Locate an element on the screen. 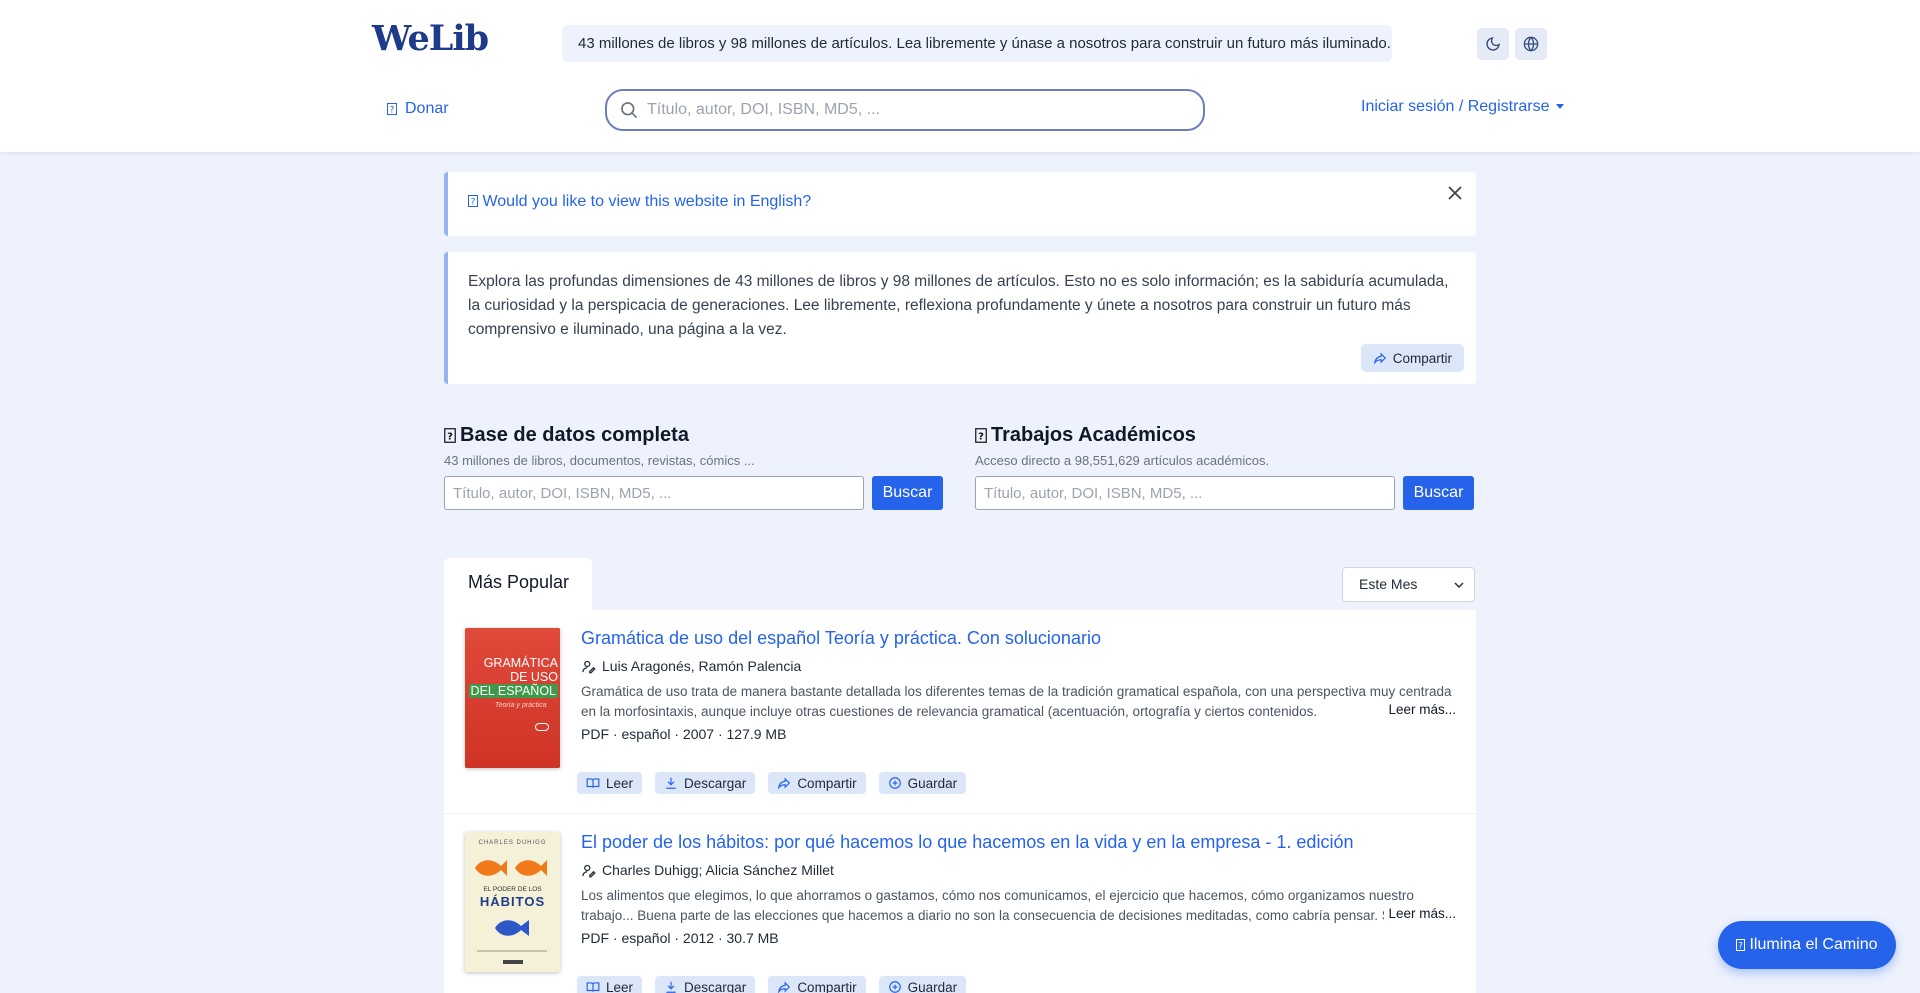  graduation-cap-icon: ? is located at coordinates (981, 435).